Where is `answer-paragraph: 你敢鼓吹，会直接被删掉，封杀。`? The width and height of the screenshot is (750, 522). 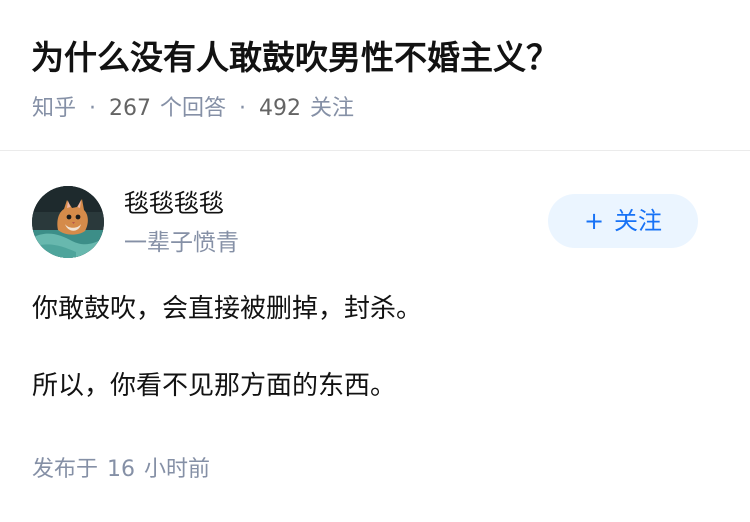
answer-paragraph: 你敢鼓吹，会直接被删掉，封杀。 is located at coordinates (227, 309).